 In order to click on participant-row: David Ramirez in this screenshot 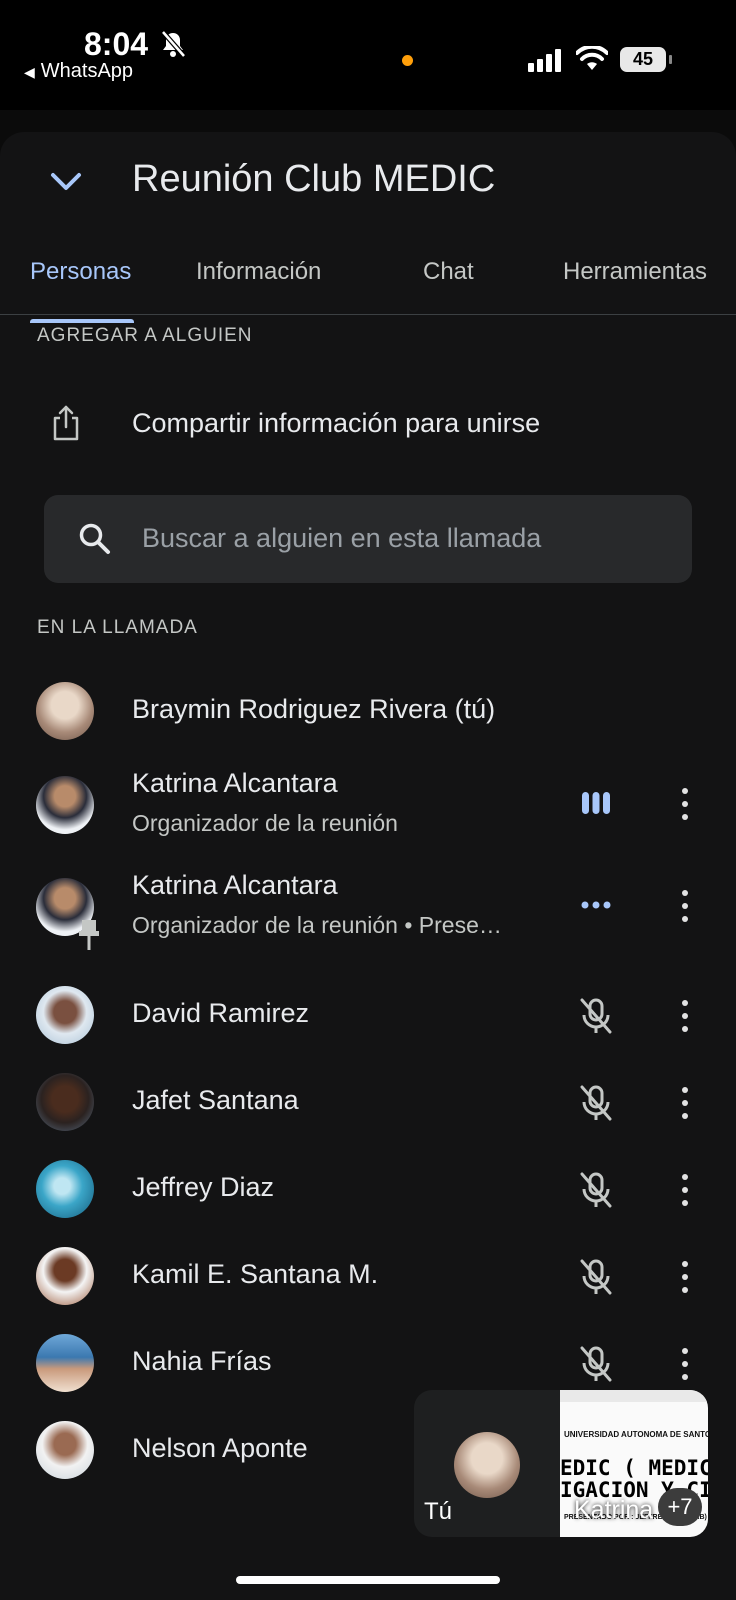, I will do `click(368, 1029)`.